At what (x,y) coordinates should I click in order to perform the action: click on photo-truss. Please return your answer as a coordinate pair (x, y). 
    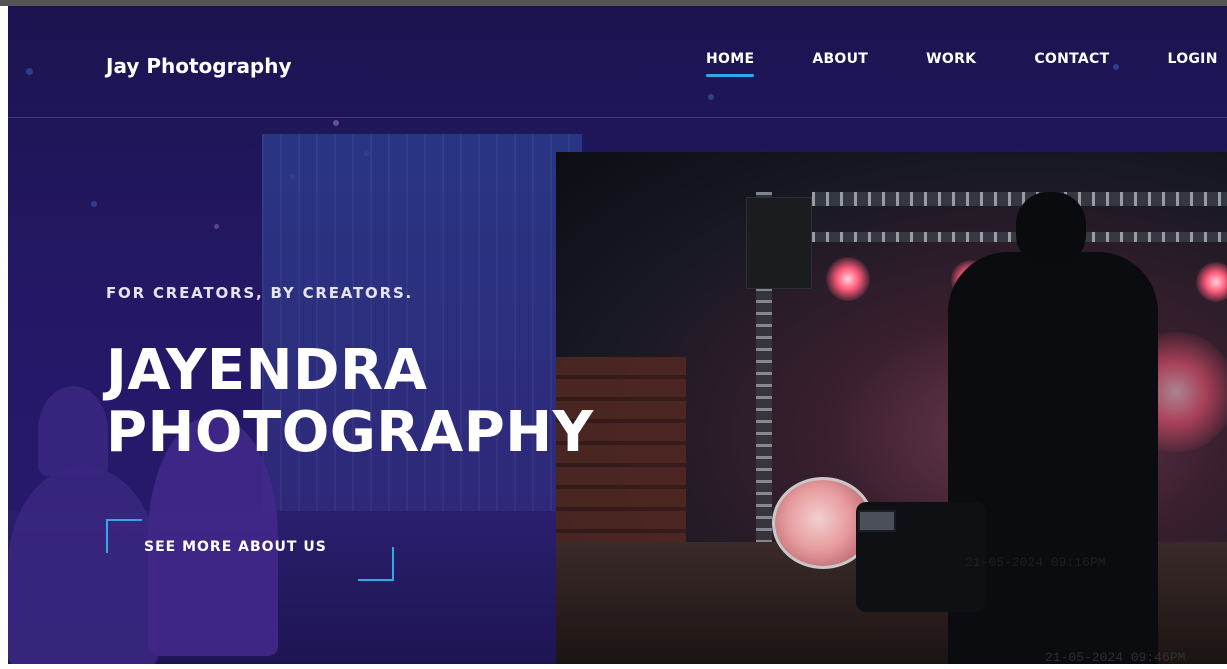
    Looking at the image, I should click on (1019, 199).